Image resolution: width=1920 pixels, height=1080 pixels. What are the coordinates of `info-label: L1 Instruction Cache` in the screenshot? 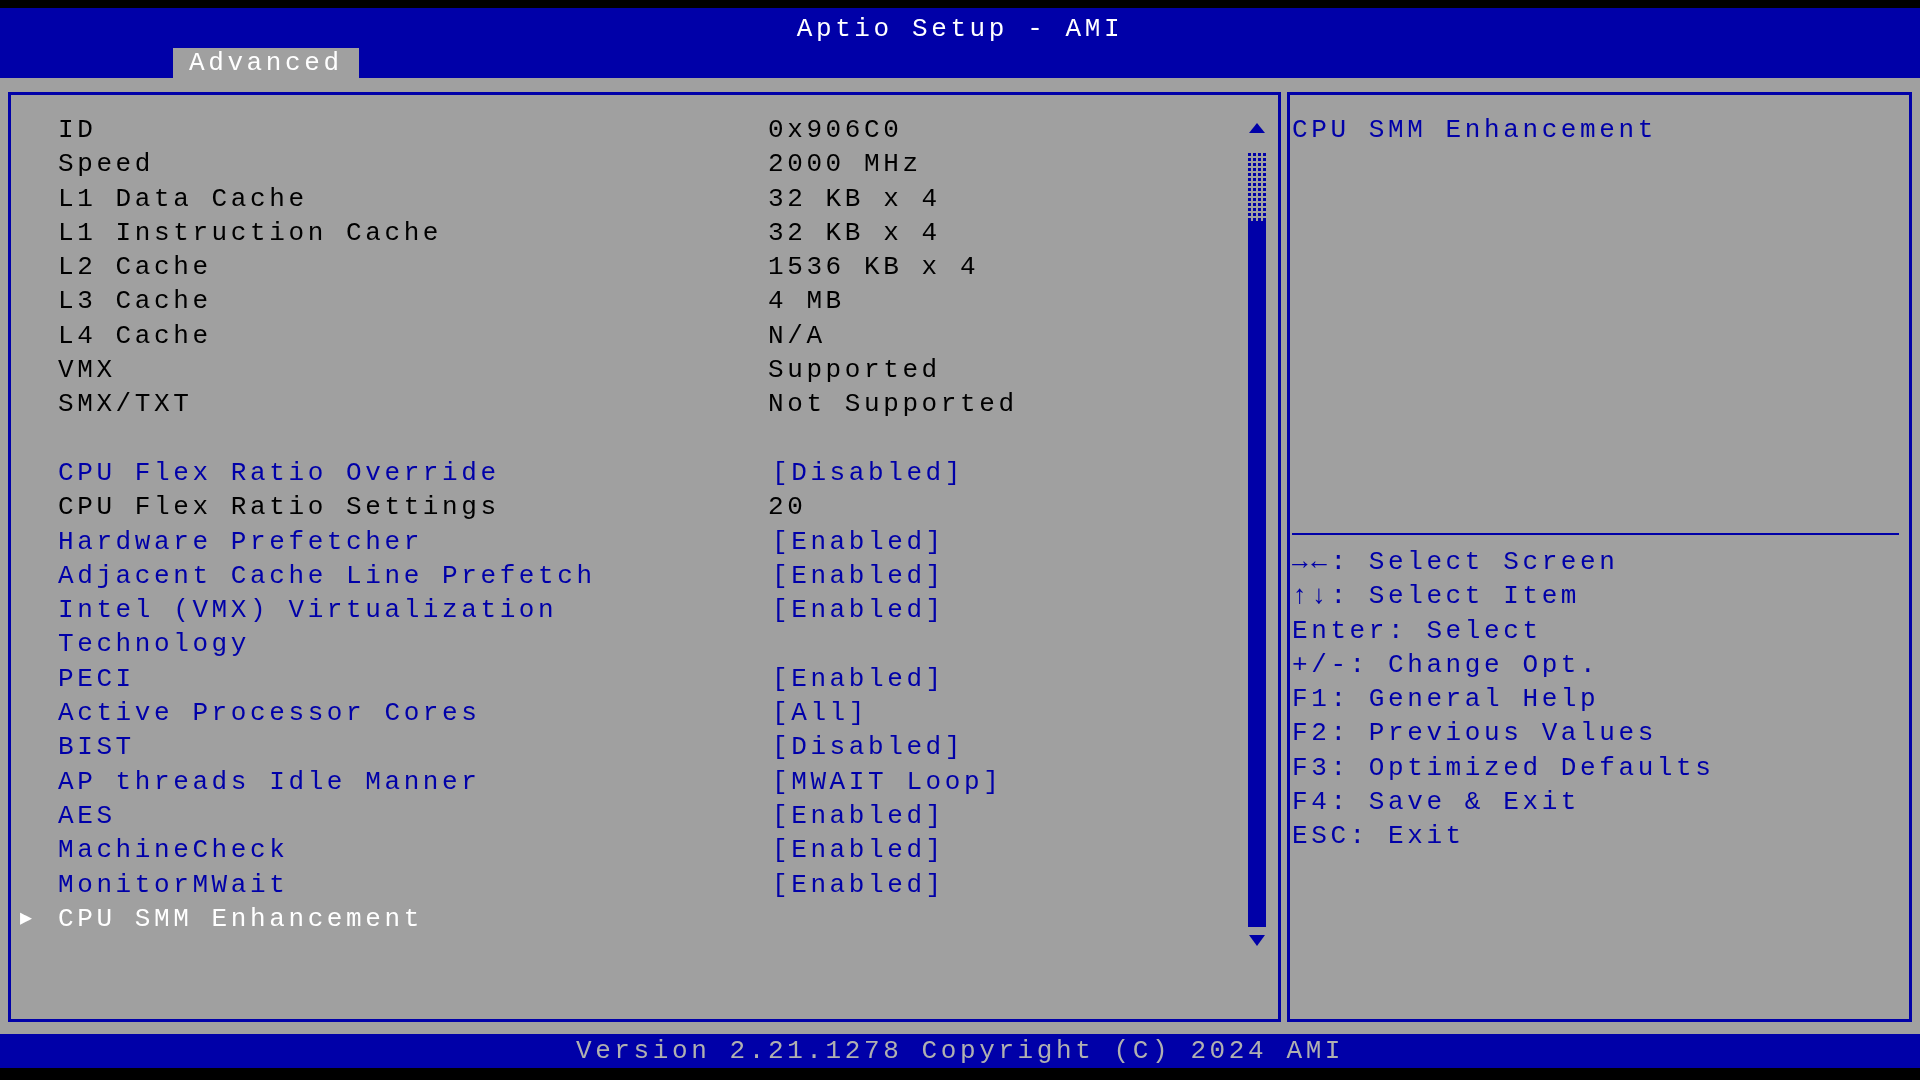 It's located at (250, 233).